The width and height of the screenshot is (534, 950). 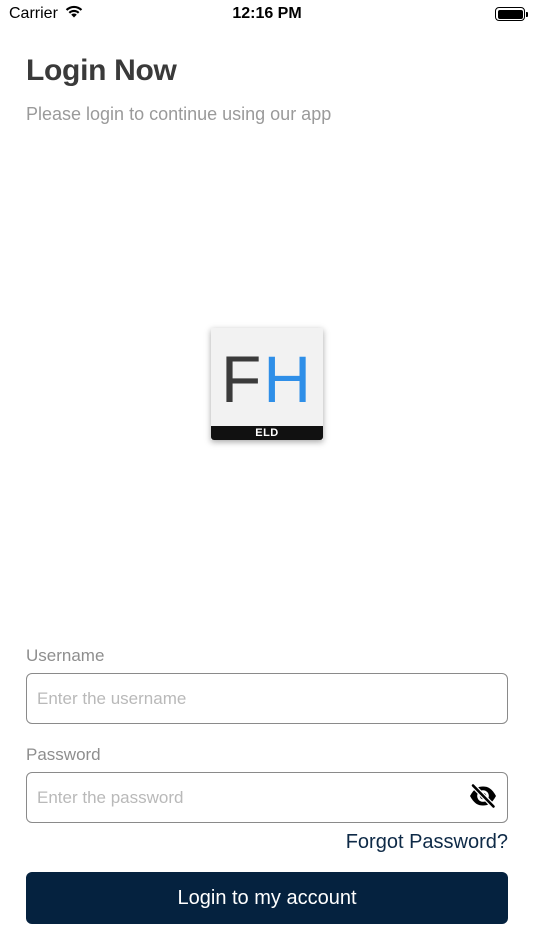 I want to click on logo-letter-f: F, so click(x=242, y=379).